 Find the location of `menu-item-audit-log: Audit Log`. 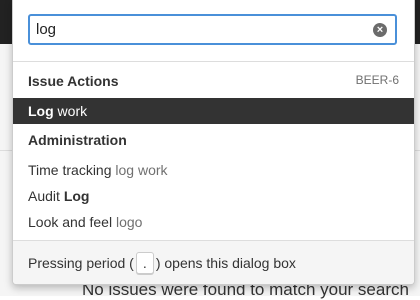

menu-item-audit-log: Audit Log is located at coordinates (213, 196).